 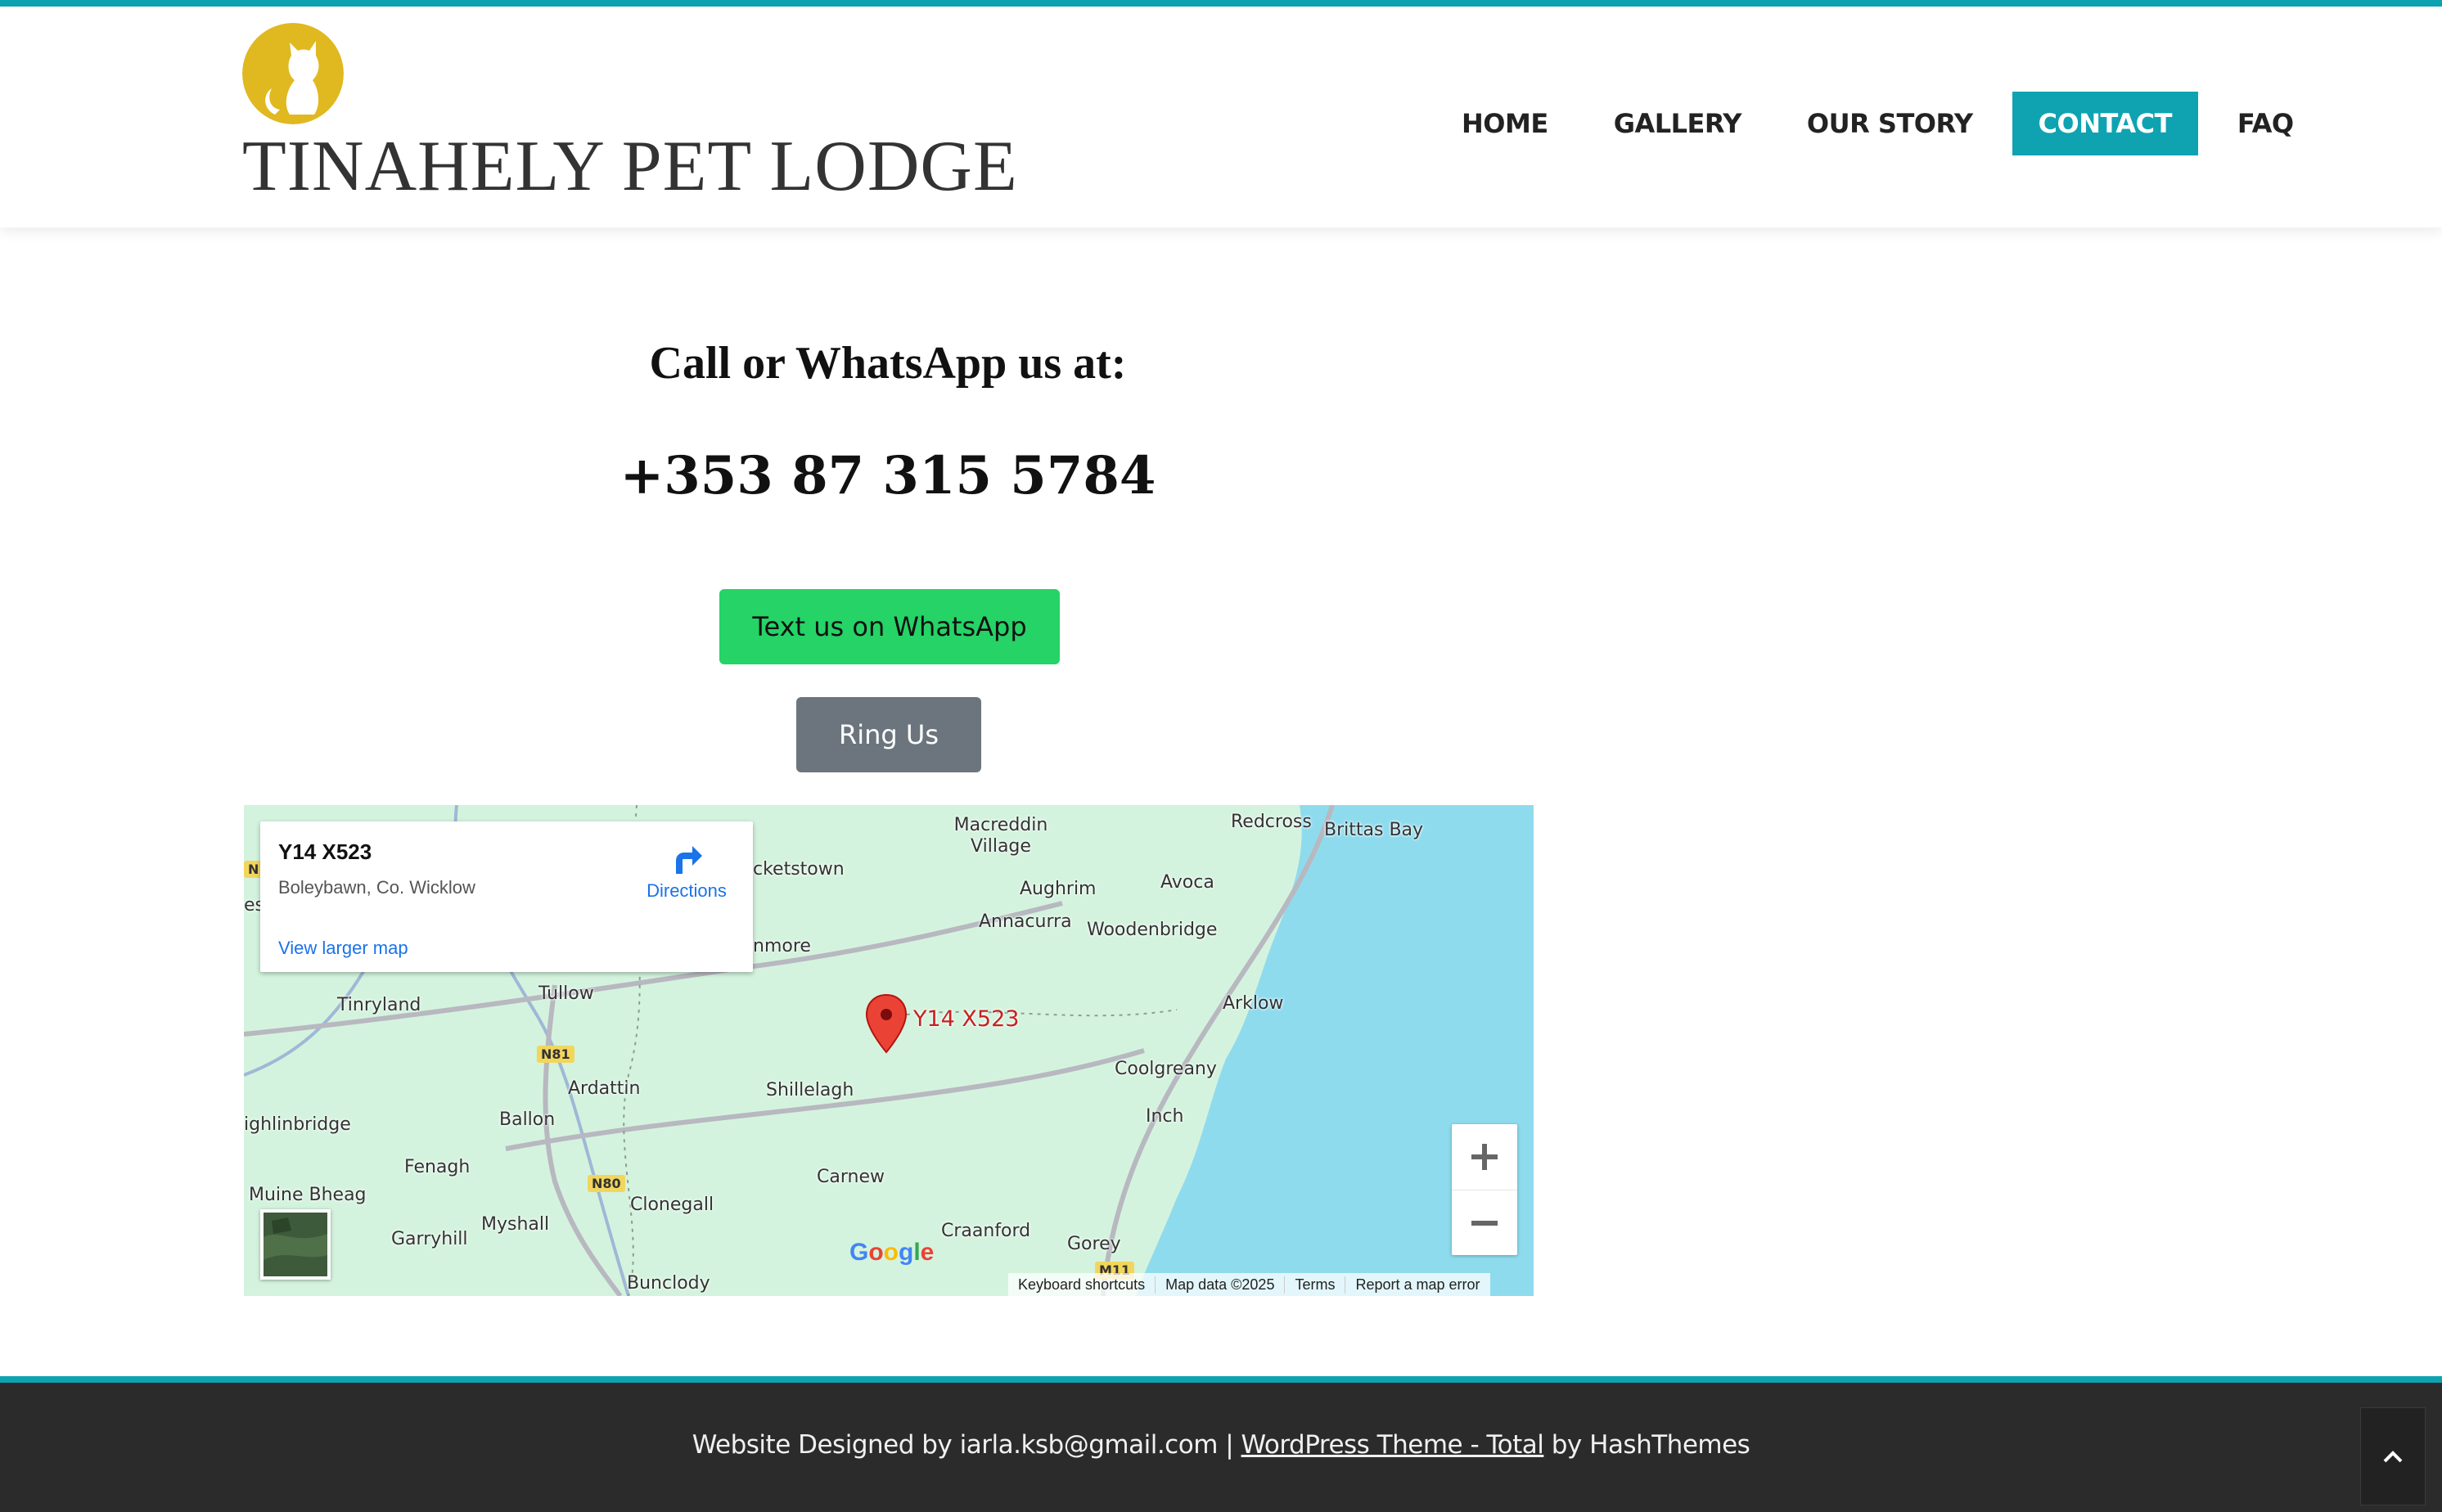 What do you see at coordinates (1081, 1285) in the screenshot?
I see `keyboard-shortcuts-link: Keyboard shortcuts` at bounding box center [1081, 1285].